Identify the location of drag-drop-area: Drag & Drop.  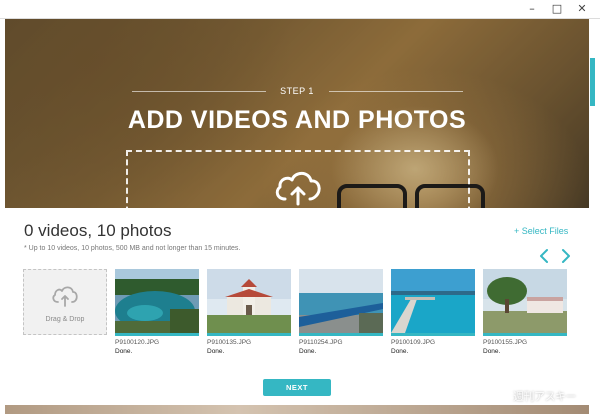
(65, 302).